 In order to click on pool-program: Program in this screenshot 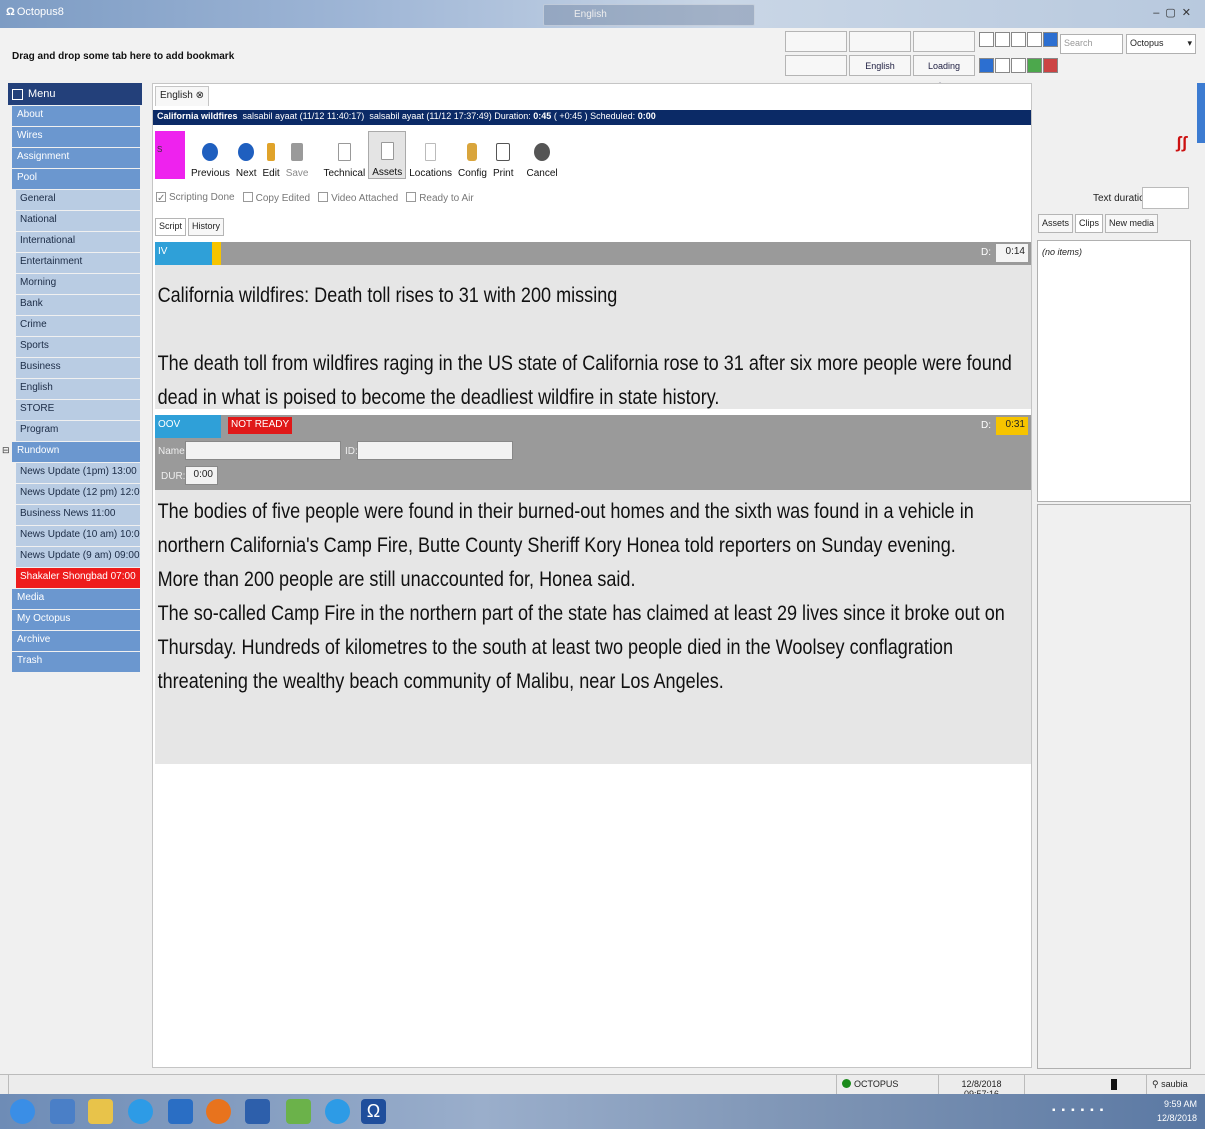, I will do `click(78, 431)`.